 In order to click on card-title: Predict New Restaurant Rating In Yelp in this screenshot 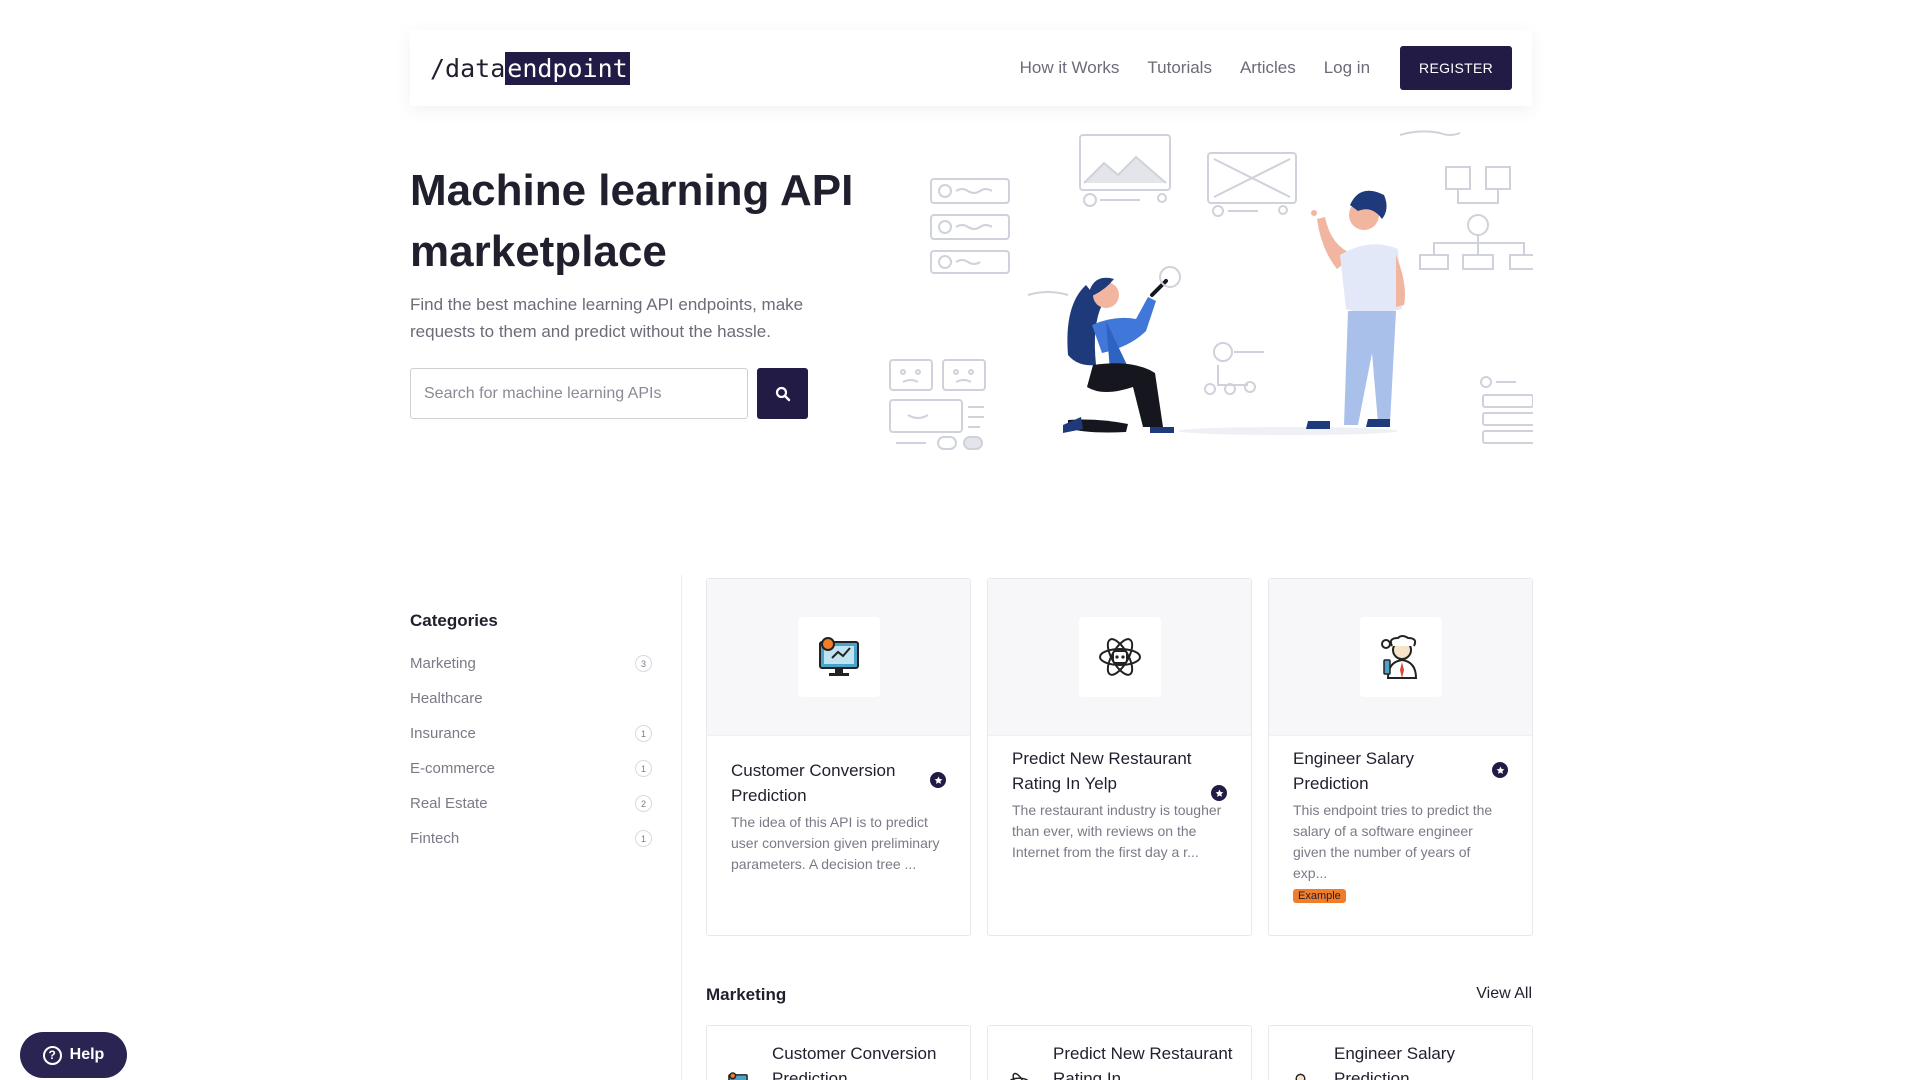, I will do `click(1102, 771)`.